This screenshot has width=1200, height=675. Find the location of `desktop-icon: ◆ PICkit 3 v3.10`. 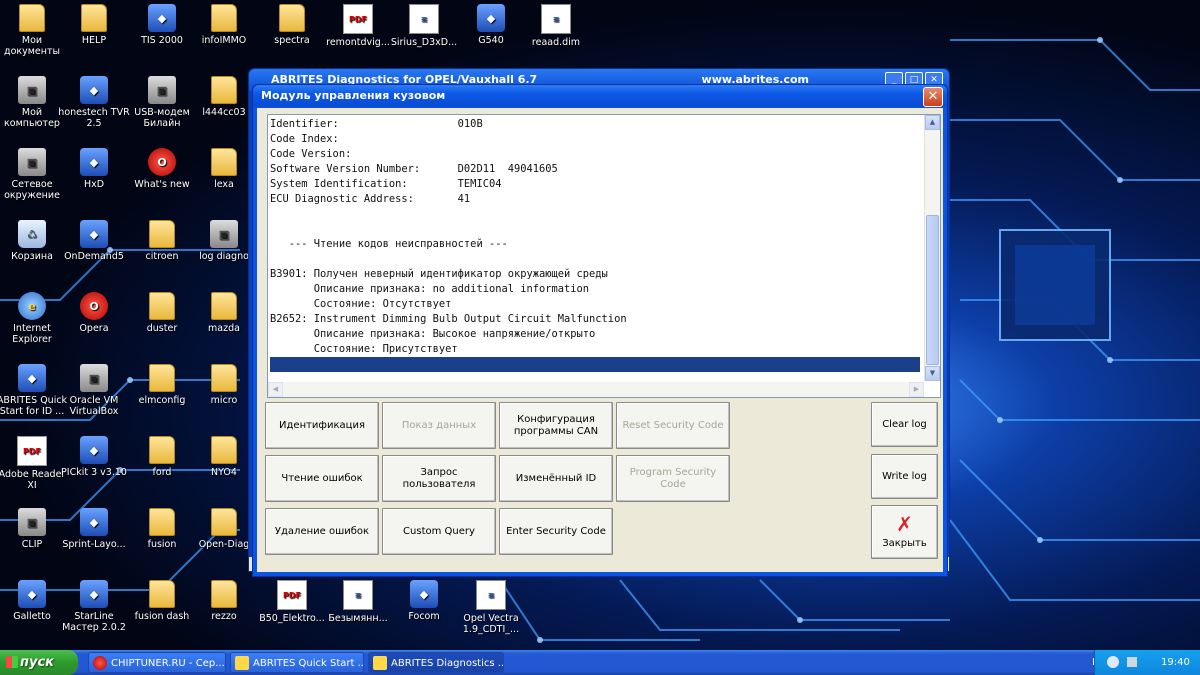

desktop-icon: ◆ PICkit 3 v3.10 is located at coordinates (94, 457).